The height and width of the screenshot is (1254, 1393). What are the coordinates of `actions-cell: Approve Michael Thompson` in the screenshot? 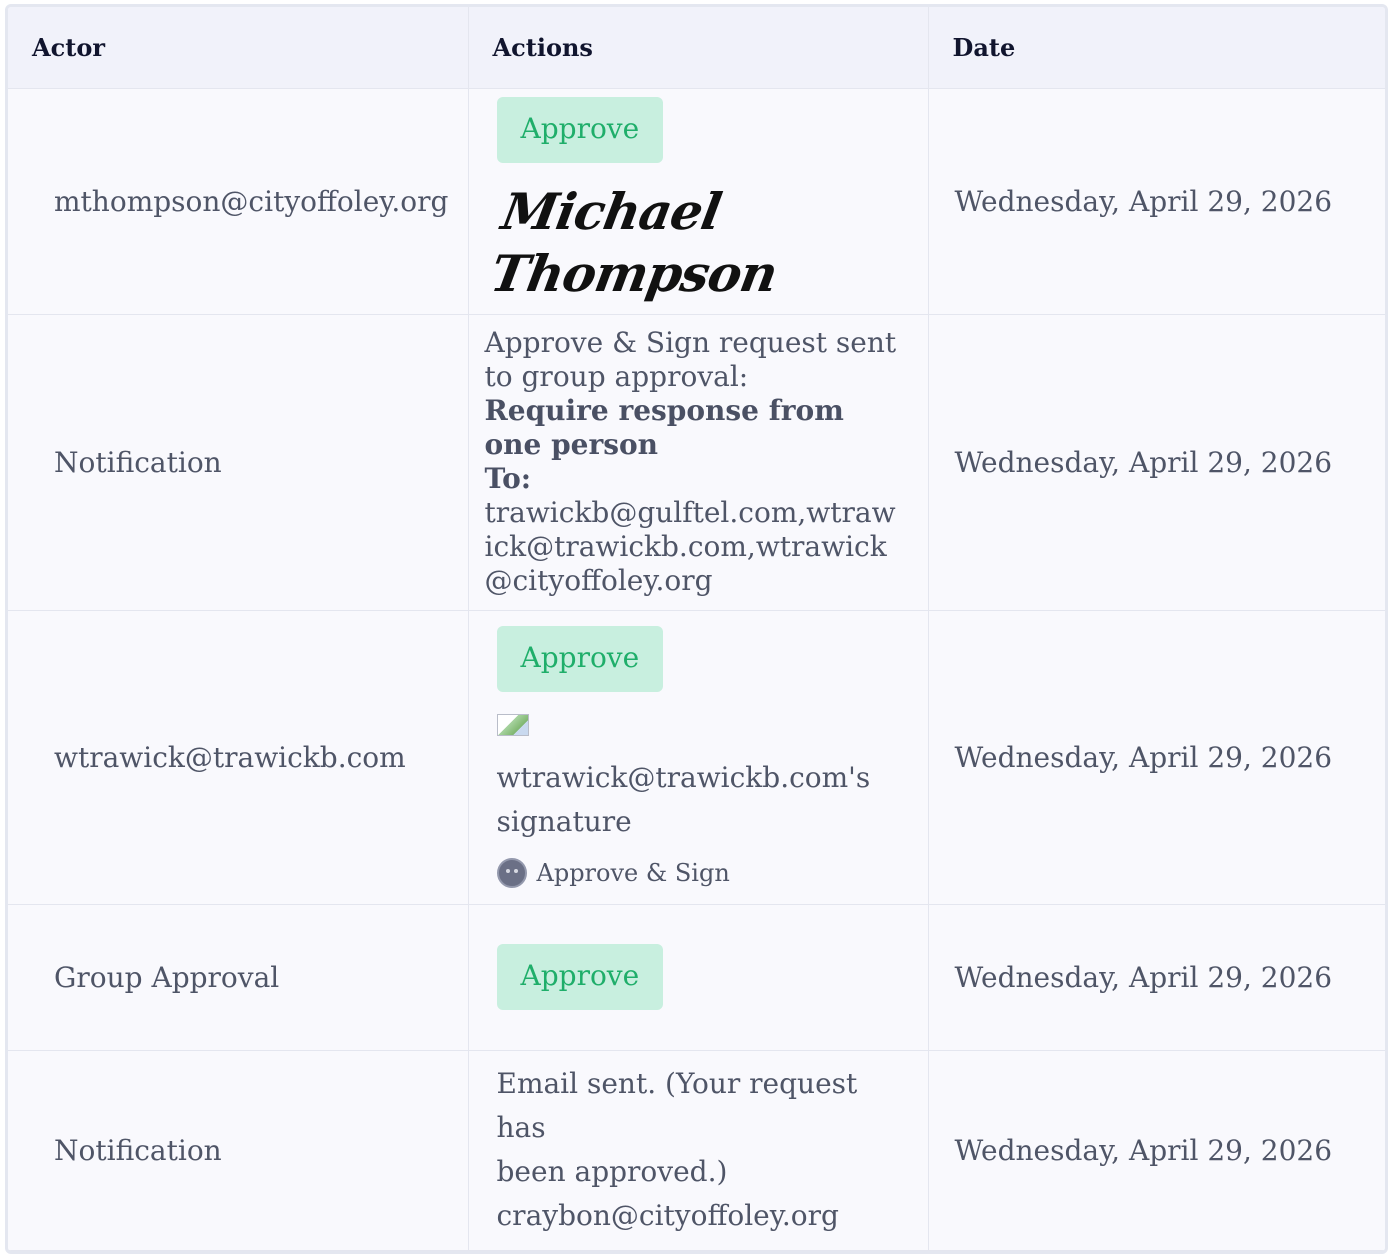 It's located at (698, 201).